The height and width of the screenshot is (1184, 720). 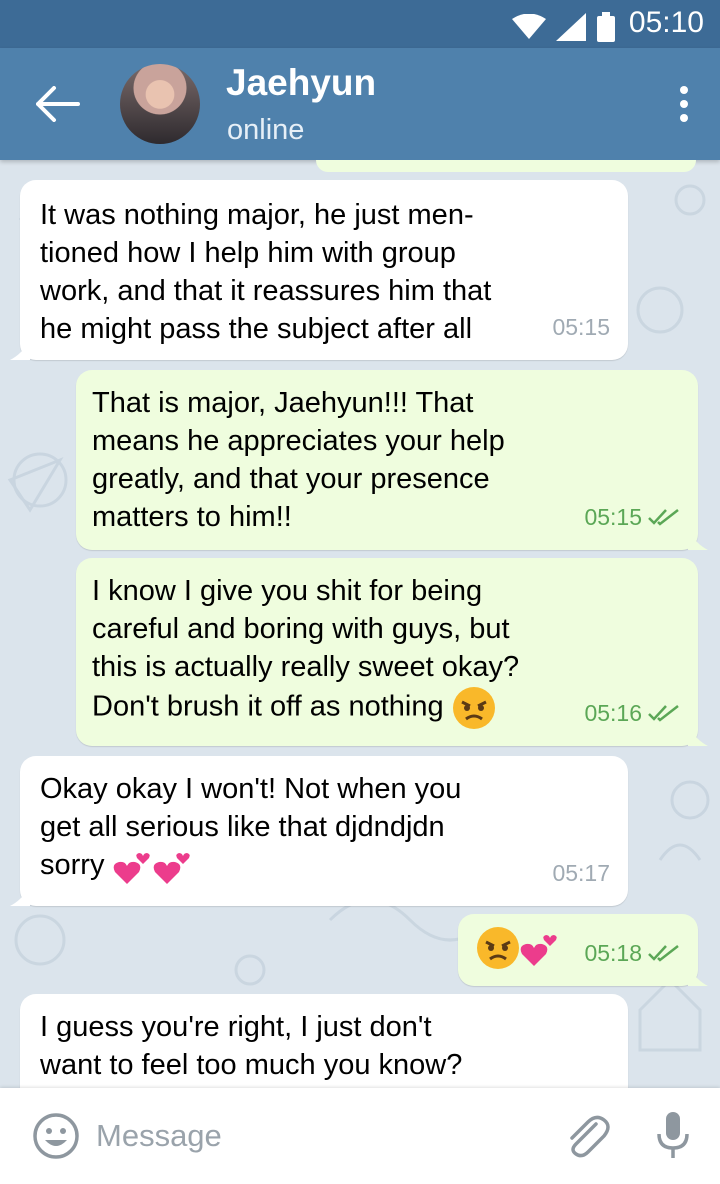 I want to click on message-bubble-outgoing: 05:18, so click(x=583, y=950).